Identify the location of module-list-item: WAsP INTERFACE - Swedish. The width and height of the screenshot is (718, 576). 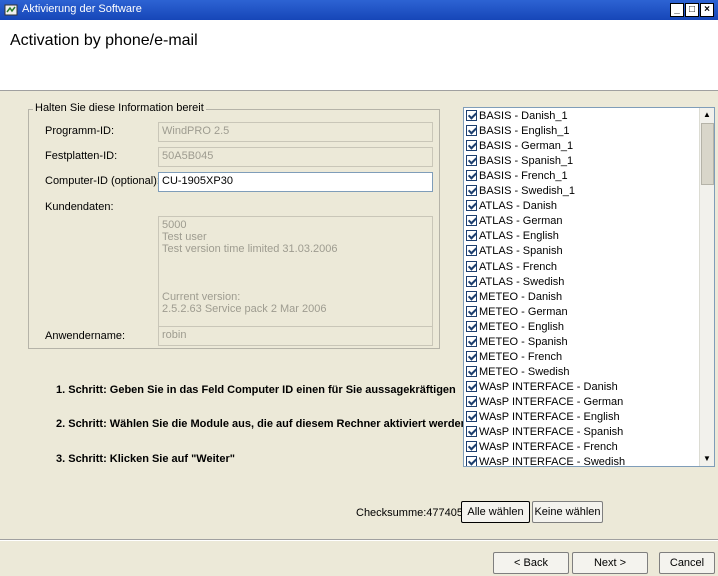
(545, 460).